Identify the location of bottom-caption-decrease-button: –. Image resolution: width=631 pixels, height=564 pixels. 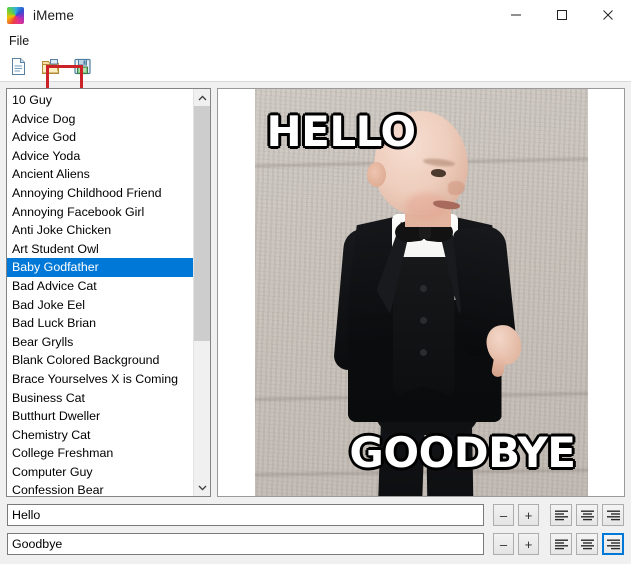
(503, 544).